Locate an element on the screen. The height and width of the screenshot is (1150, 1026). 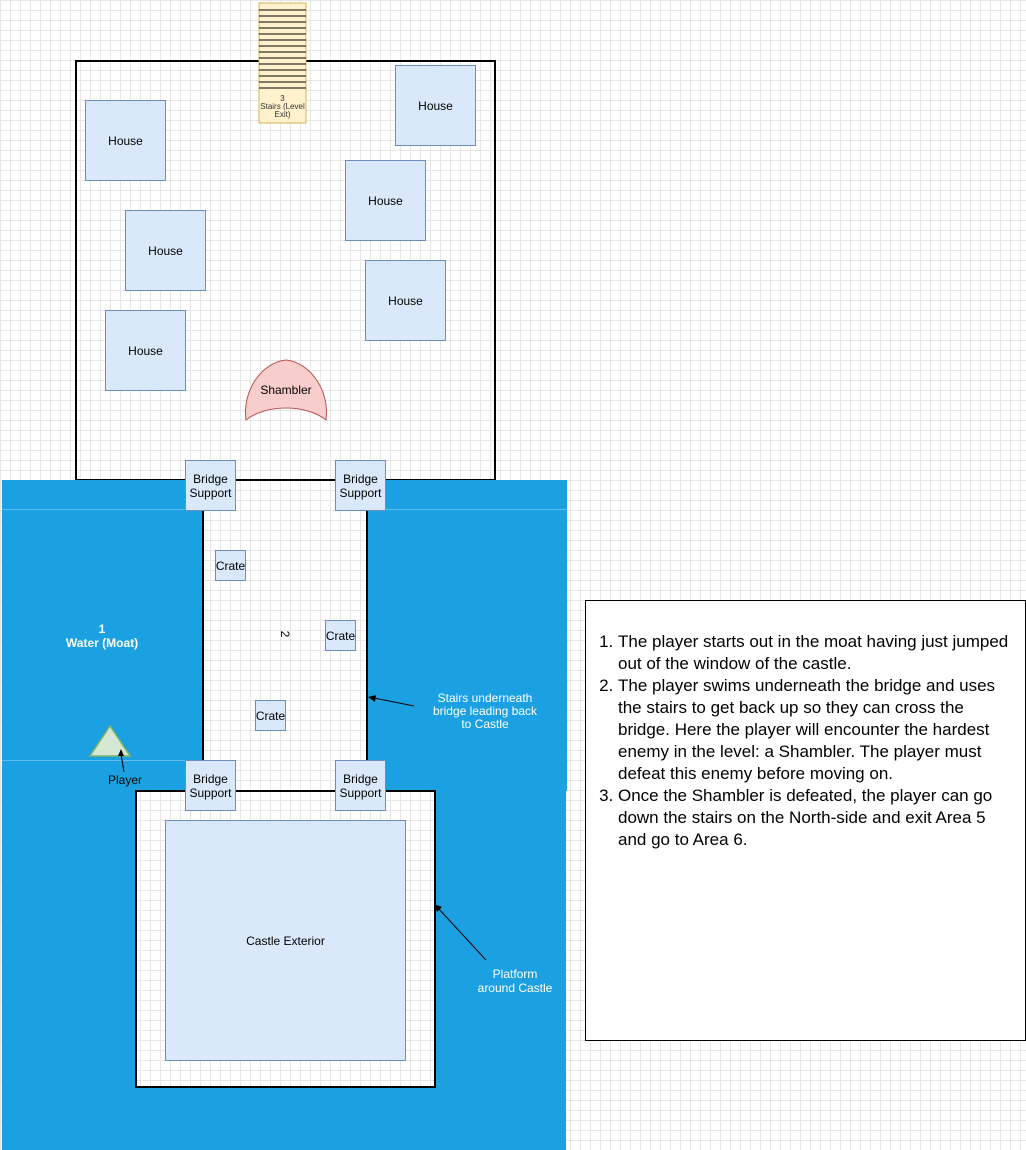
house-3: House is located at coordinates (385, 200).